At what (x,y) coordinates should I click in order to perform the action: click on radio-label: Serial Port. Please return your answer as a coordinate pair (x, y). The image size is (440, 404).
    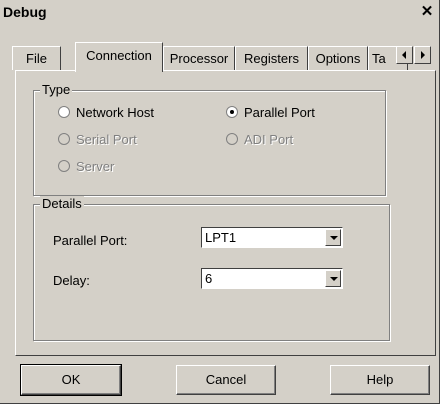
    Looking at the image, I should click on (106, 139).